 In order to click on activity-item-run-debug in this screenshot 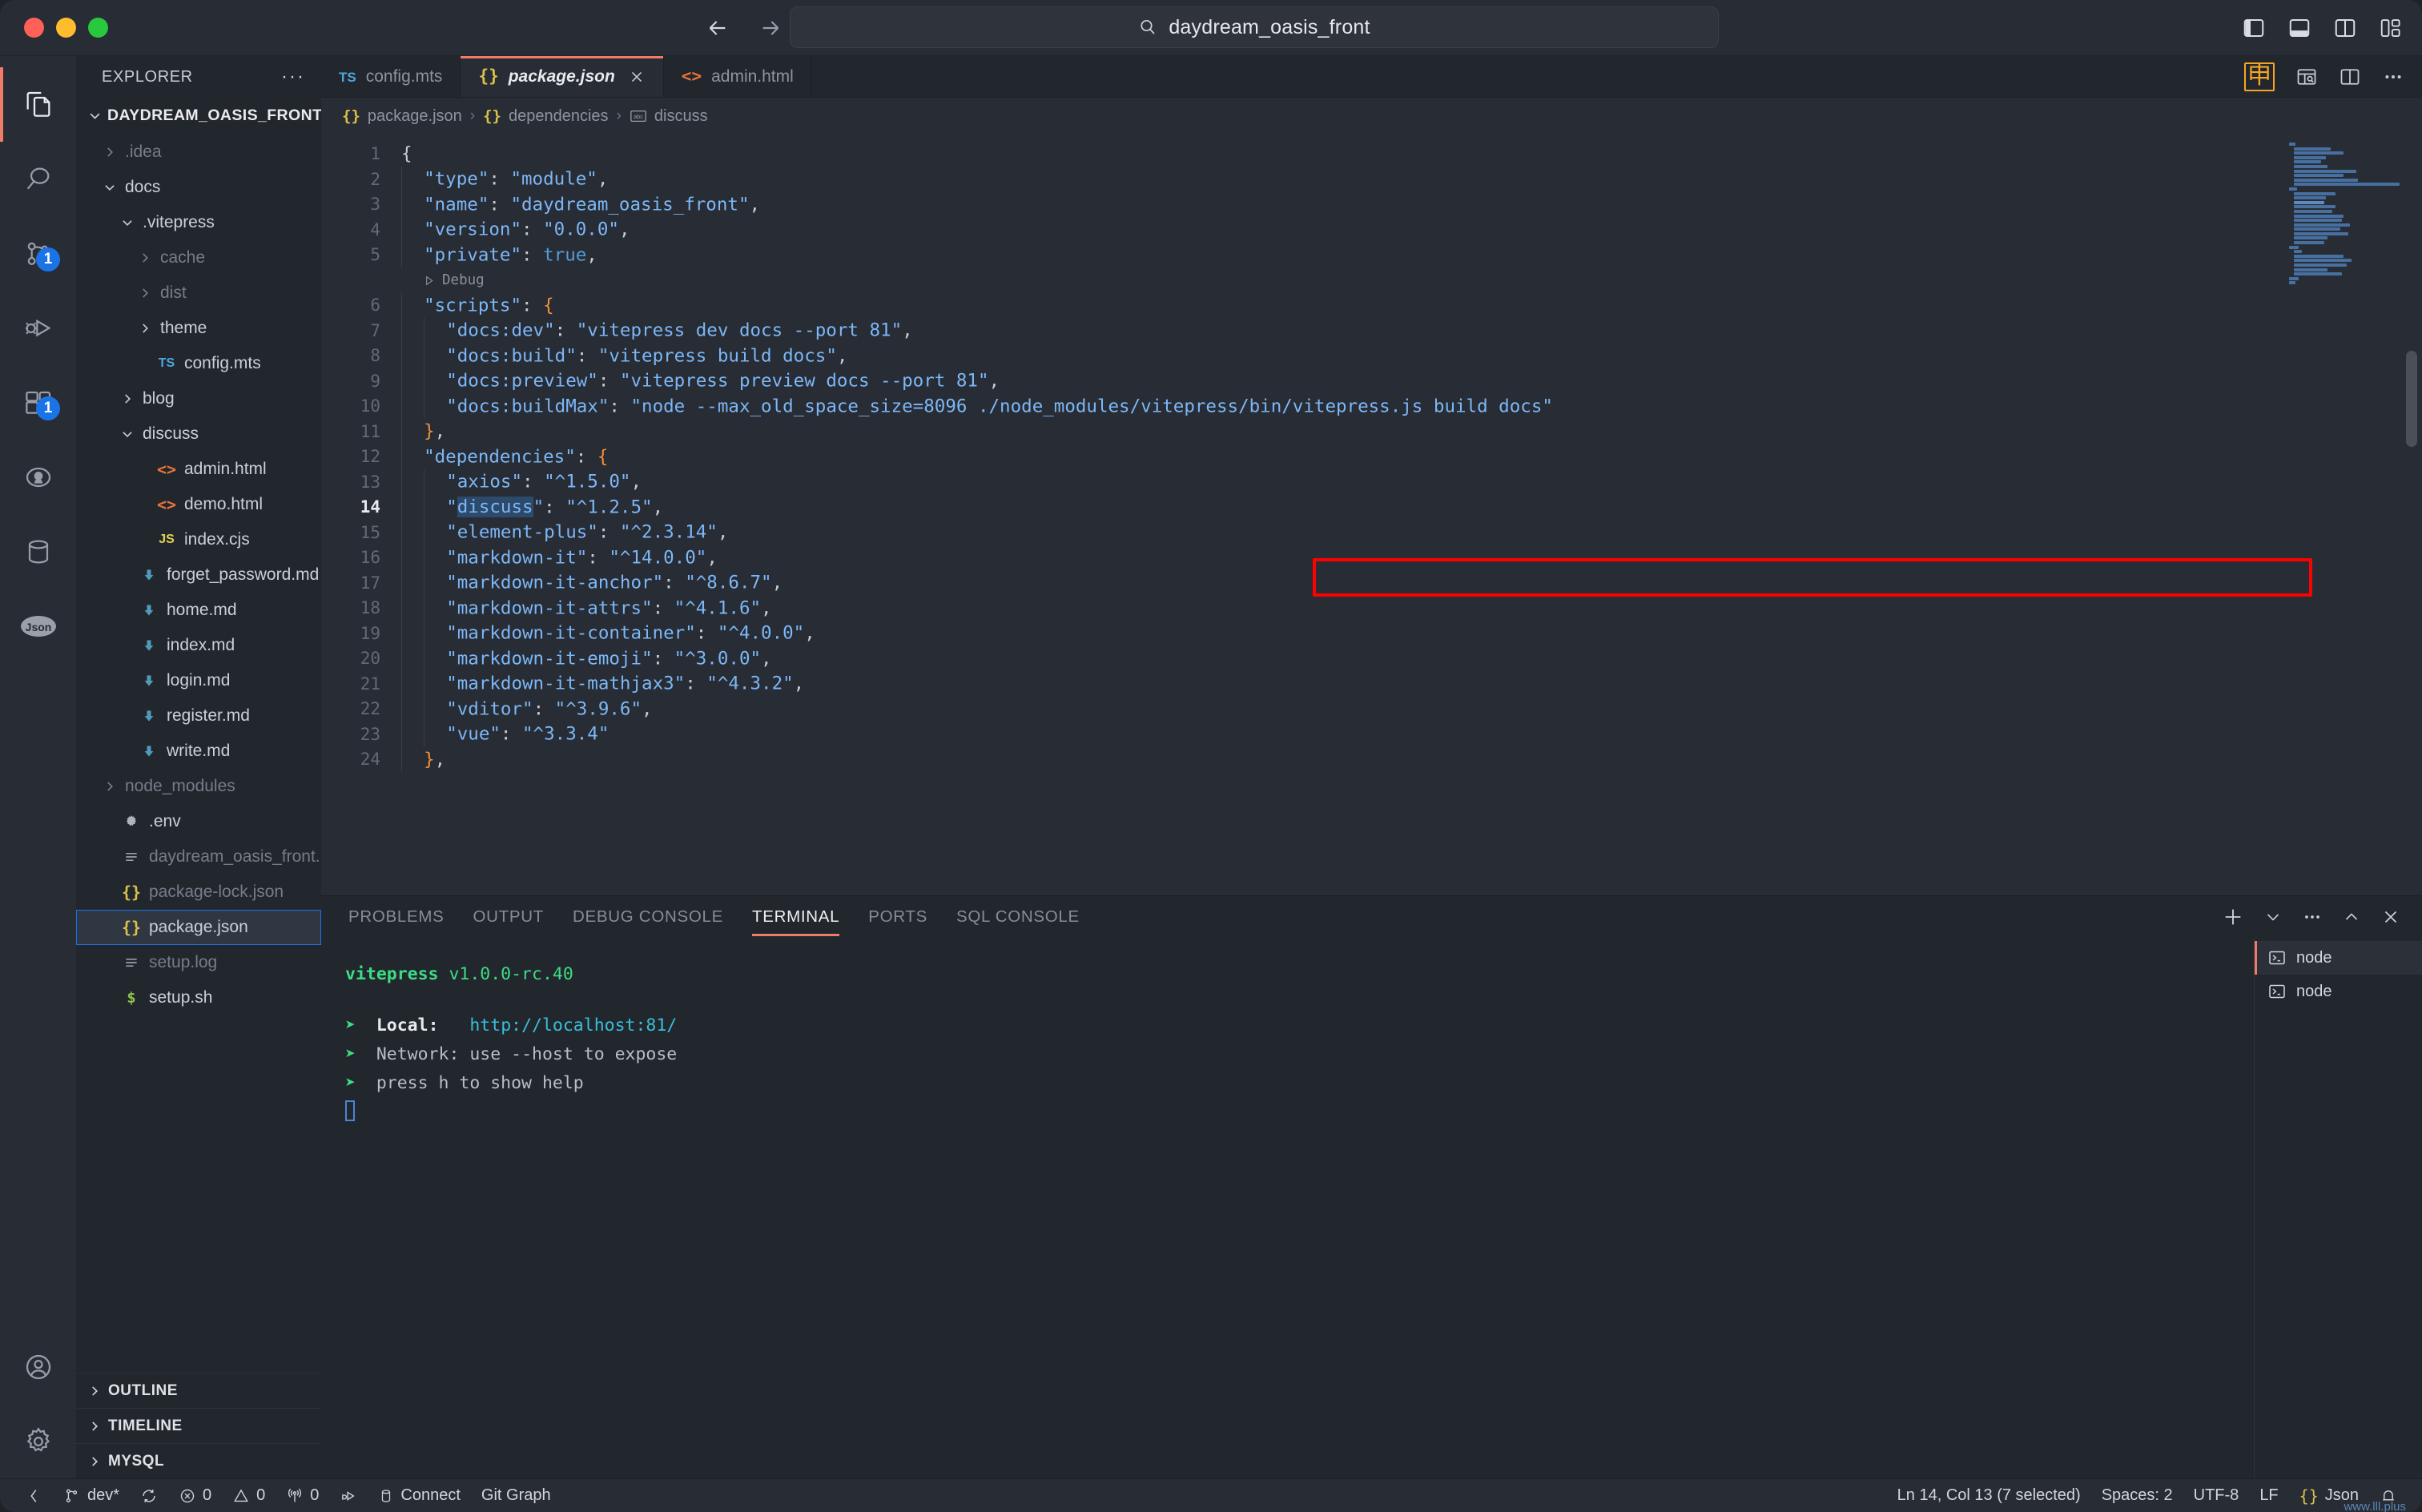, I will do `click(38, 328)`.